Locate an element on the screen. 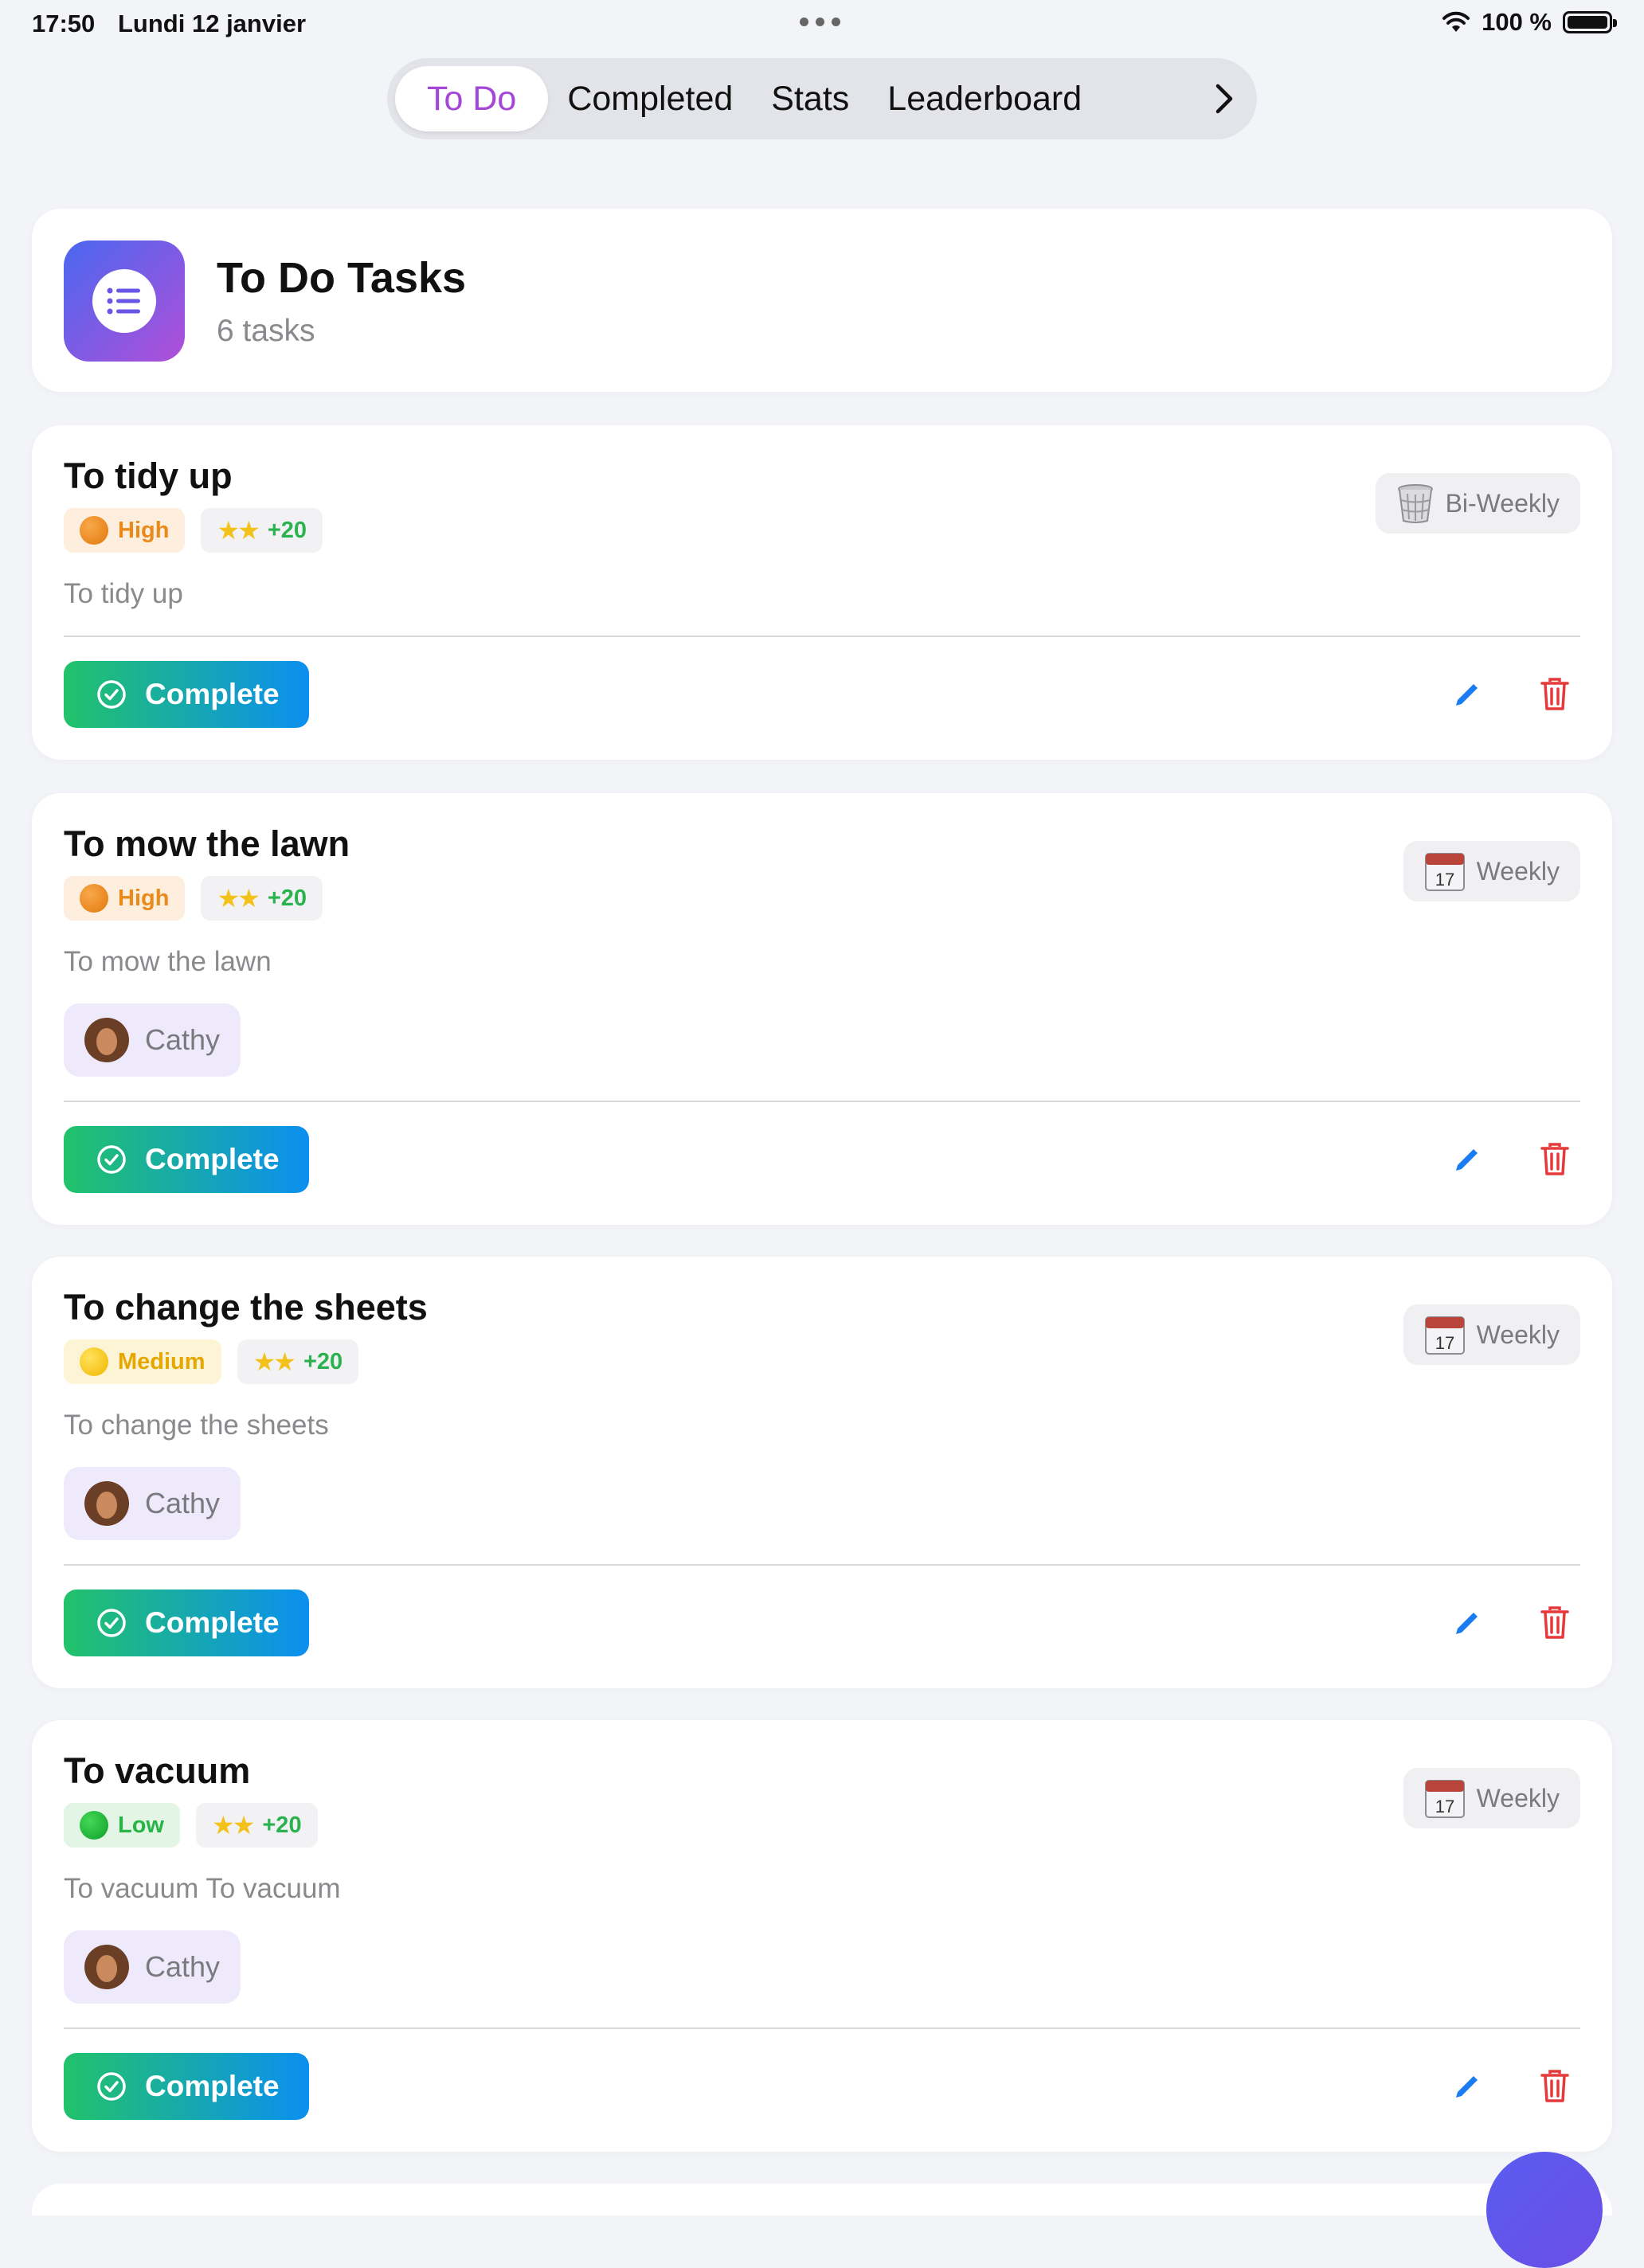 This screenshot has height=2268, width=1644. chevron-right-icon is located at coordinates (1231, 99).